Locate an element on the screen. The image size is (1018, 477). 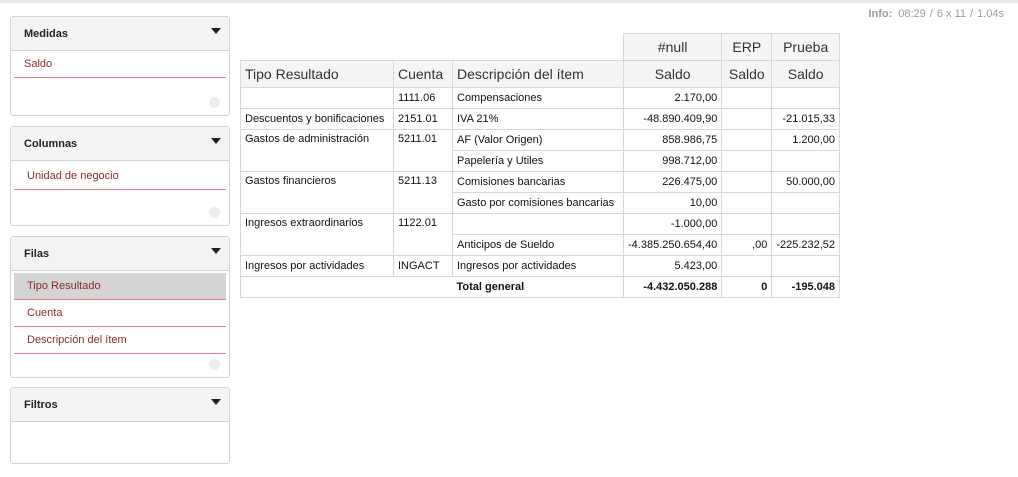
row-header-tipo-resultado: Tipo Resultado is located at coordinates (317, 74).